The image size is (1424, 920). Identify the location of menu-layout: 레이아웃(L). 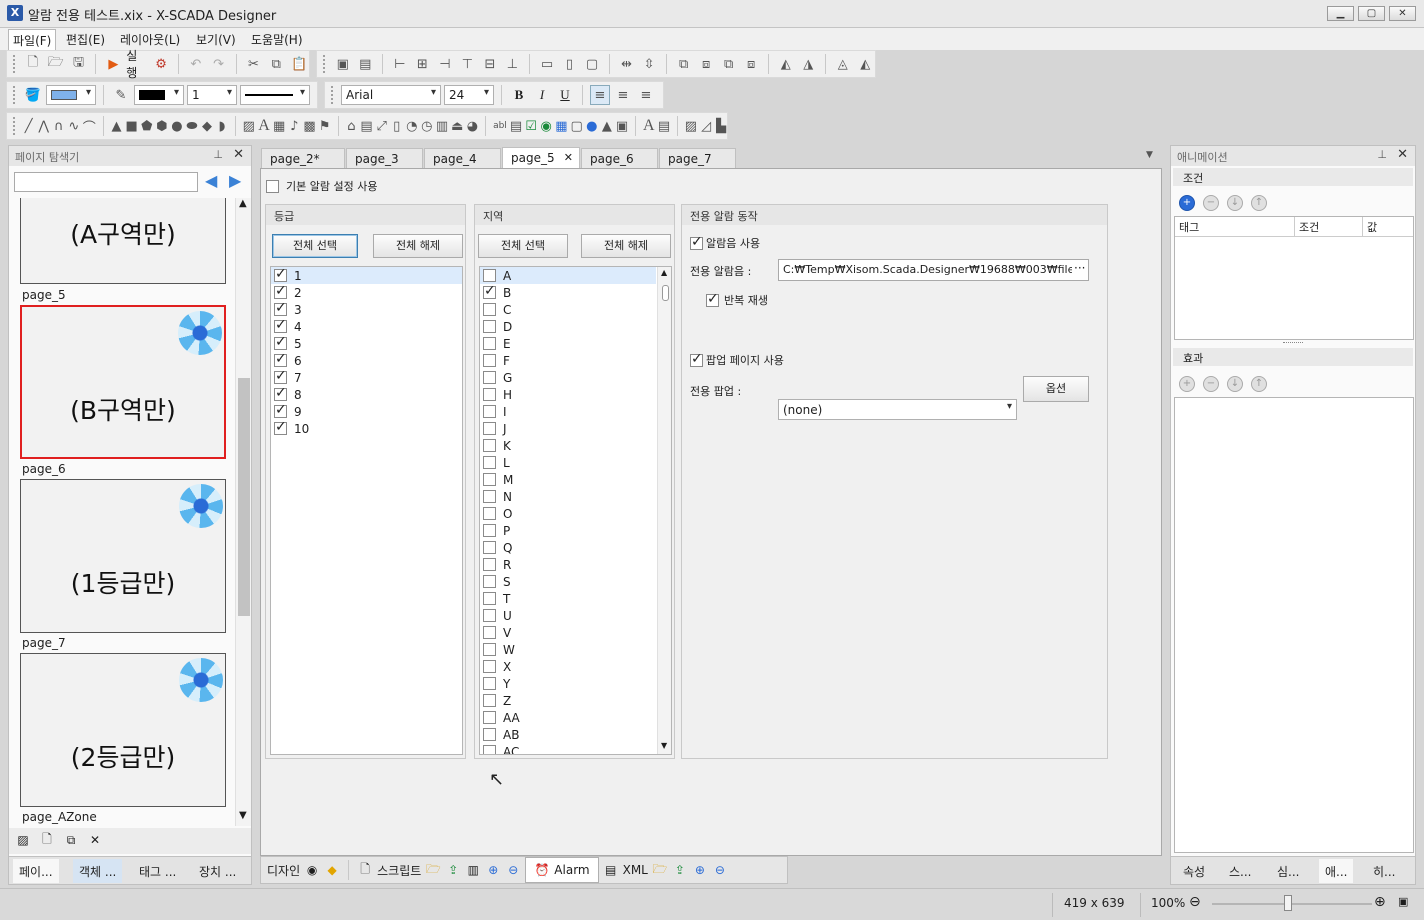
(150, 39).